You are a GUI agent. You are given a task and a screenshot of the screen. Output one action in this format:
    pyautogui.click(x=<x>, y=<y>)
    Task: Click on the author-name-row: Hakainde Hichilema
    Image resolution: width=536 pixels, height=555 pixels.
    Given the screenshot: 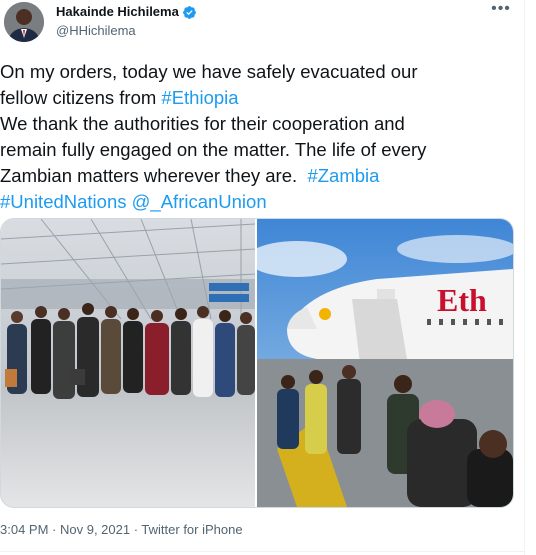 What is the action you would take?
    pyautogui.click(x=126, y=12)
    